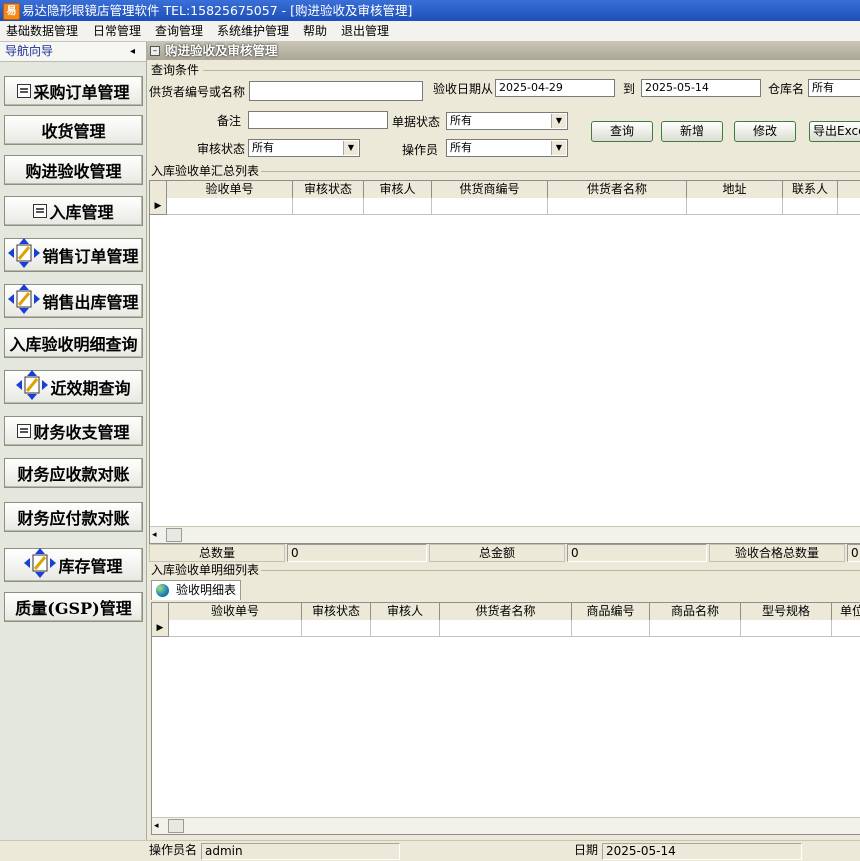 The image size is (860, 861). Describe the element at coordinates (786, 611) in the screenshot. I see `col-model-spec: 型号规格` at that location.